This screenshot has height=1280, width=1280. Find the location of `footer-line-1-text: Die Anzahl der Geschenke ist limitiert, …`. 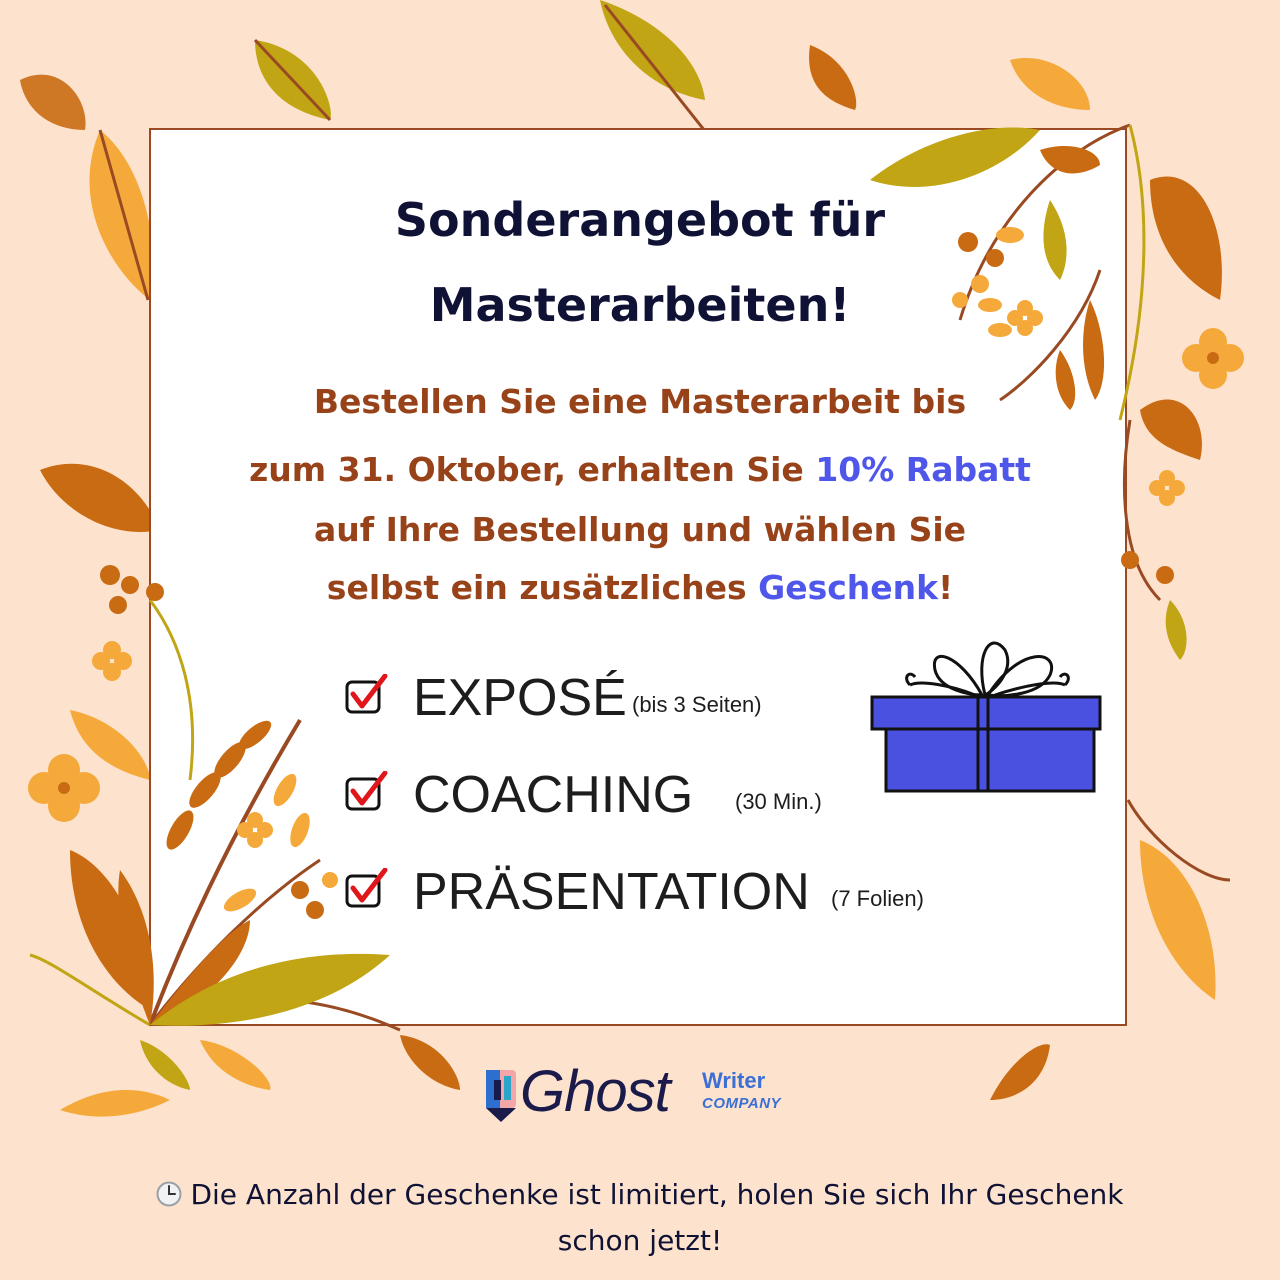

footer-line-1-text: Die Anzahl der Geschenke ist limitiert, … is located at coordinates (657, 1194).